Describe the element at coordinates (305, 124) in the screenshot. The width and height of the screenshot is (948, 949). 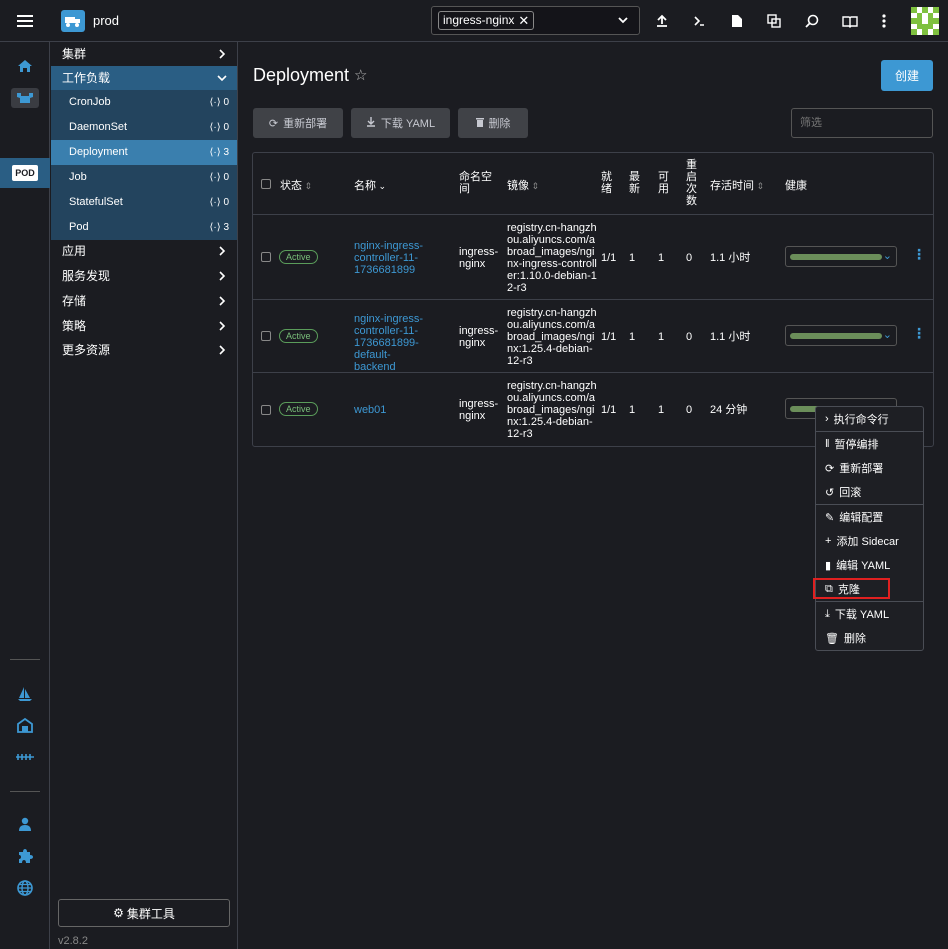
I see `redeploy-label: 重新部署` at that location.